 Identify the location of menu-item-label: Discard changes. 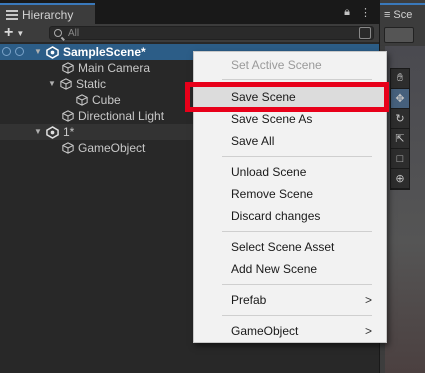
(276, 216).